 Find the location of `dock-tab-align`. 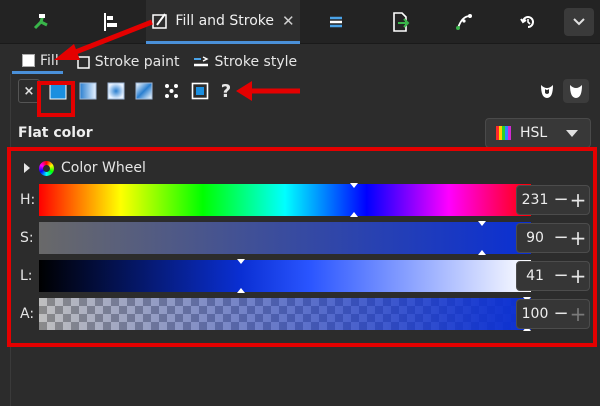

dock-tab-align is located at coordinates (110, 22).